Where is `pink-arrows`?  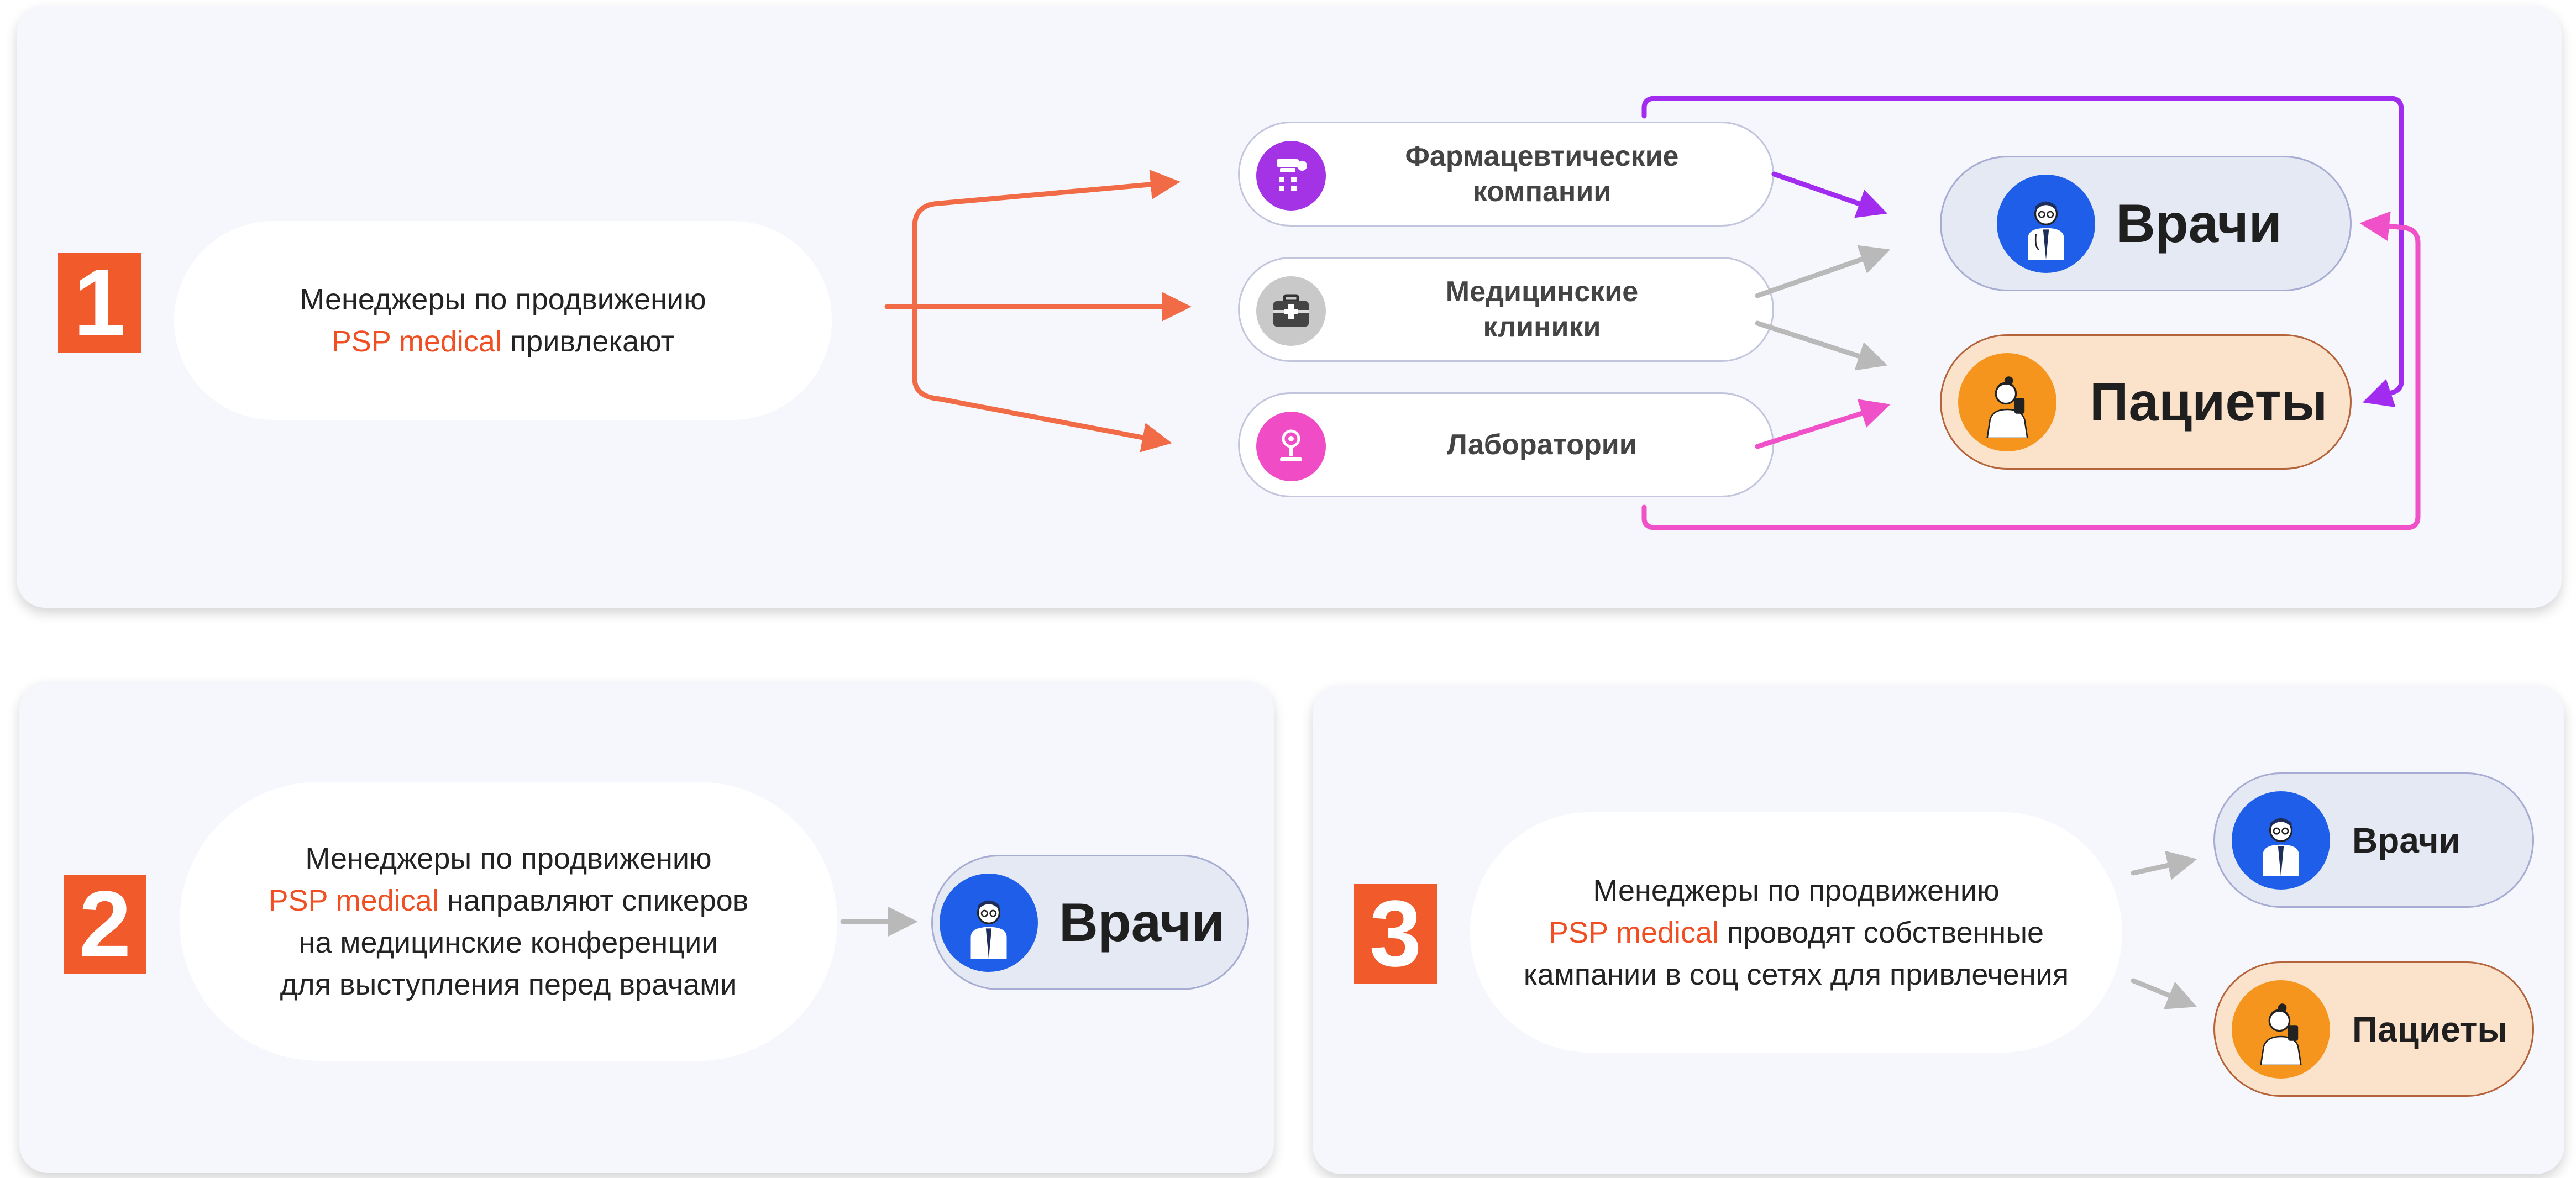 pink-arrows is located at coordinates (2031, 370).